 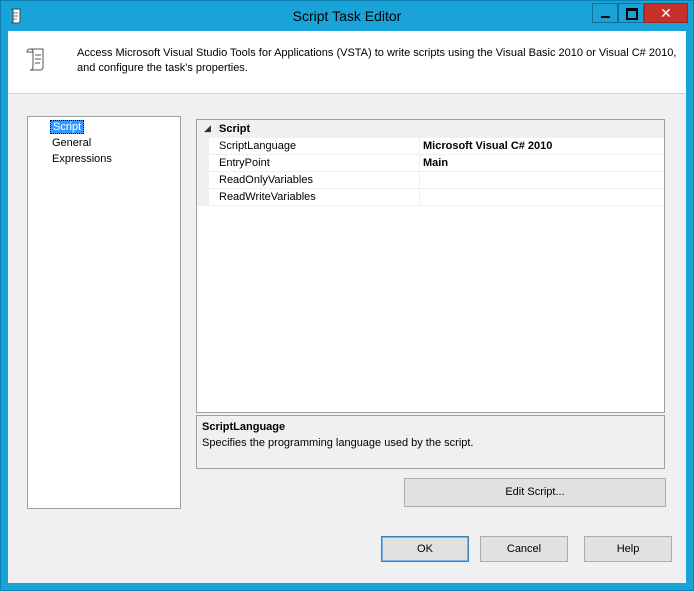 I want to click on cancel-button: Cancel, so click(x=524, y=549).